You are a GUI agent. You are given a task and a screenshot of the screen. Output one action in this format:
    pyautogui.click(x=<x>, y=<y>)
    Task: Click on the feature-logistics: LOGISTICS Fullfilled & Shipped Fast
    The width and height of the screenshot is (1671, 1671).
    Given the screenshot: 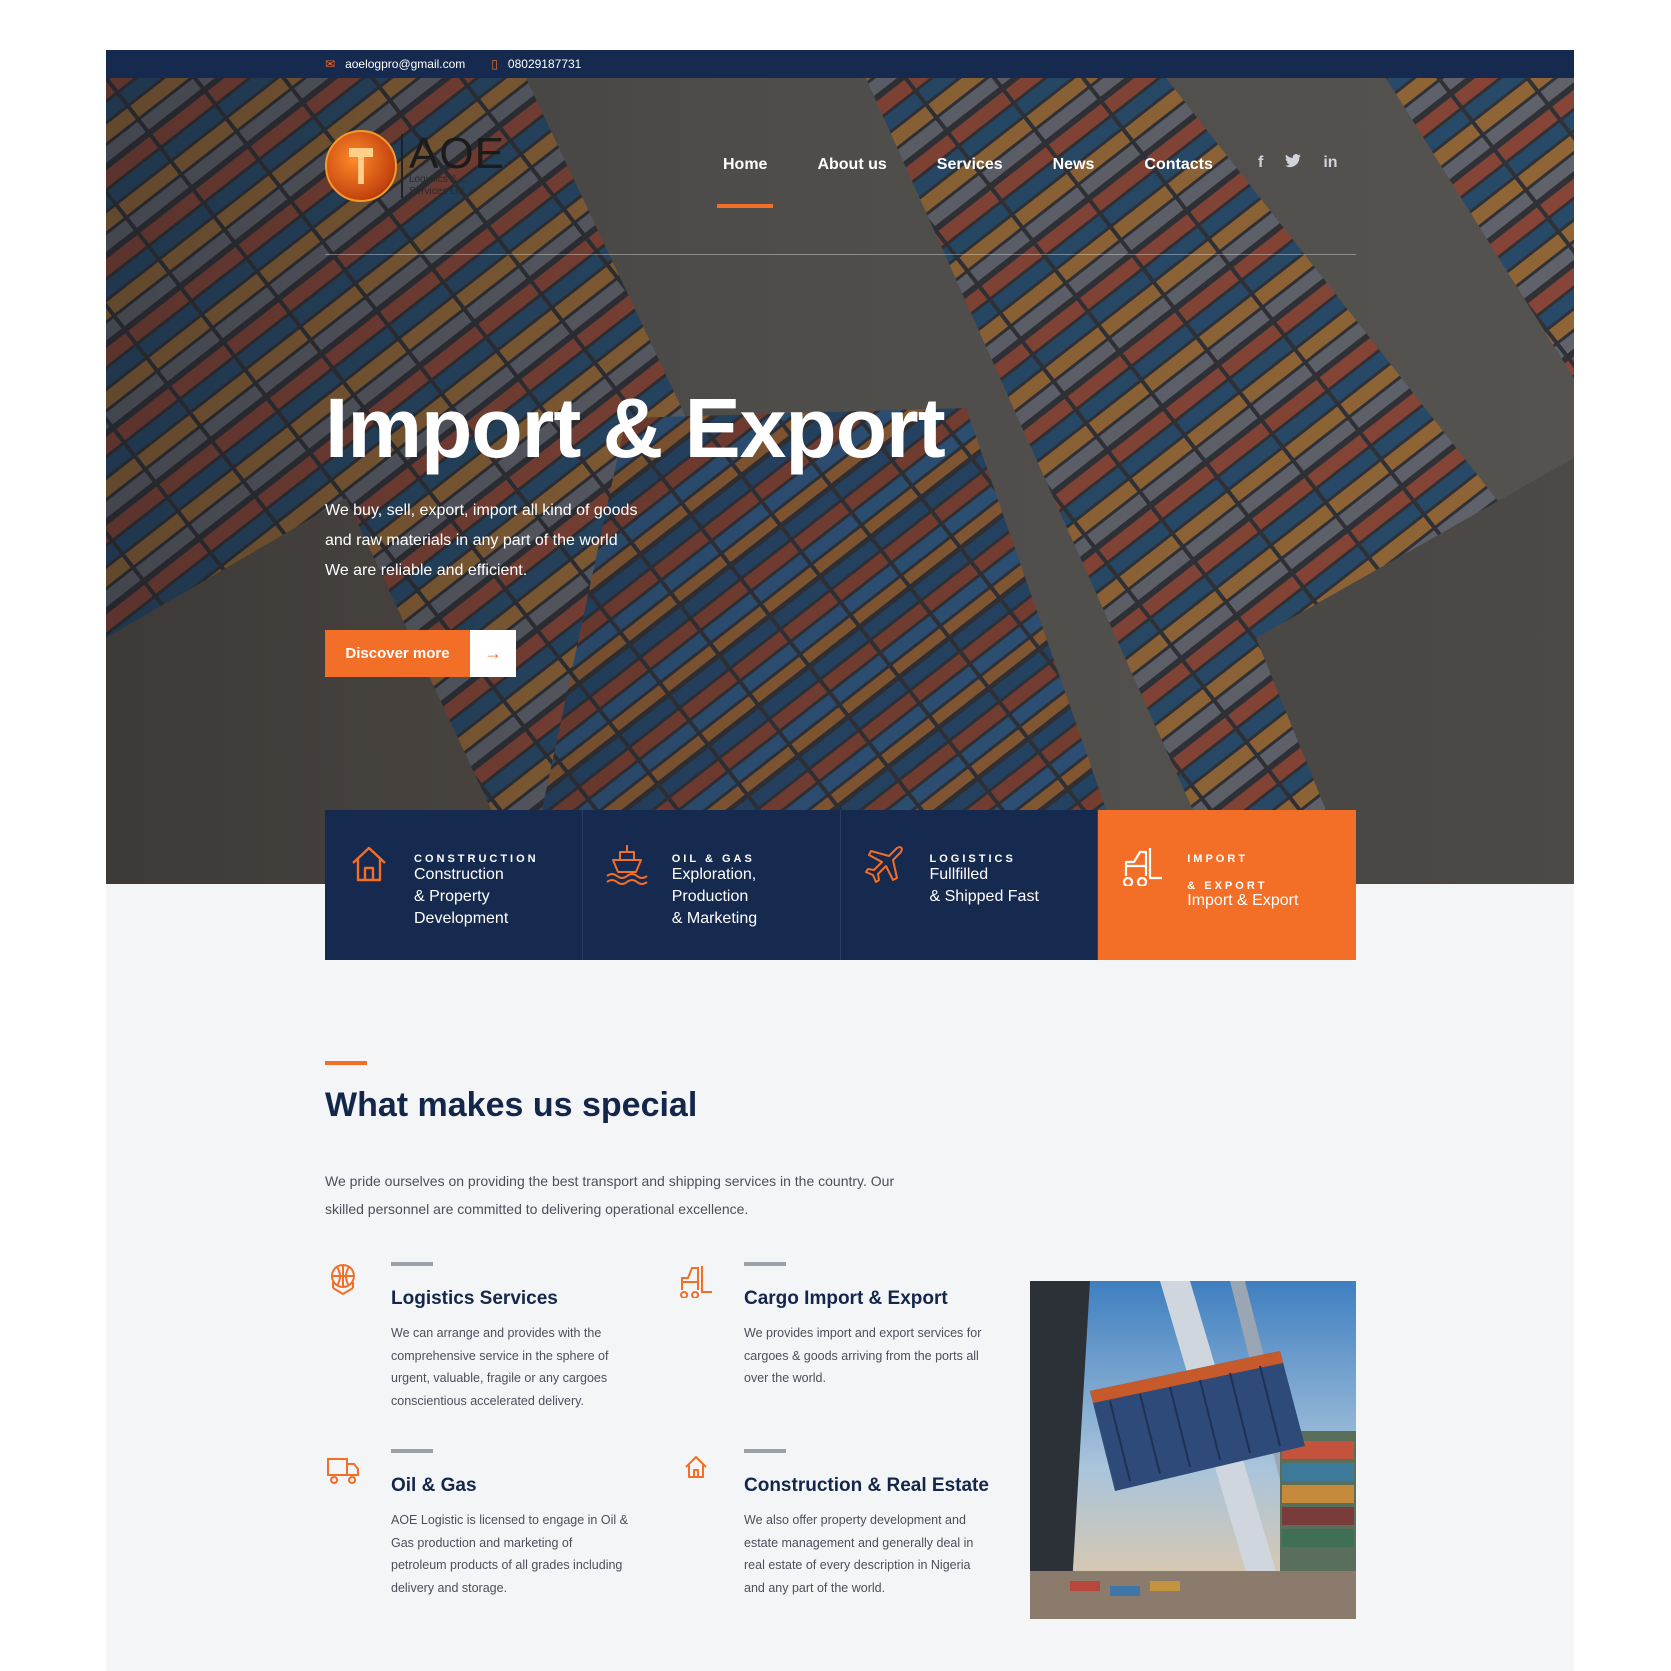 What is the action you would take?
    pyautogui.click(x=969, y=885)
    